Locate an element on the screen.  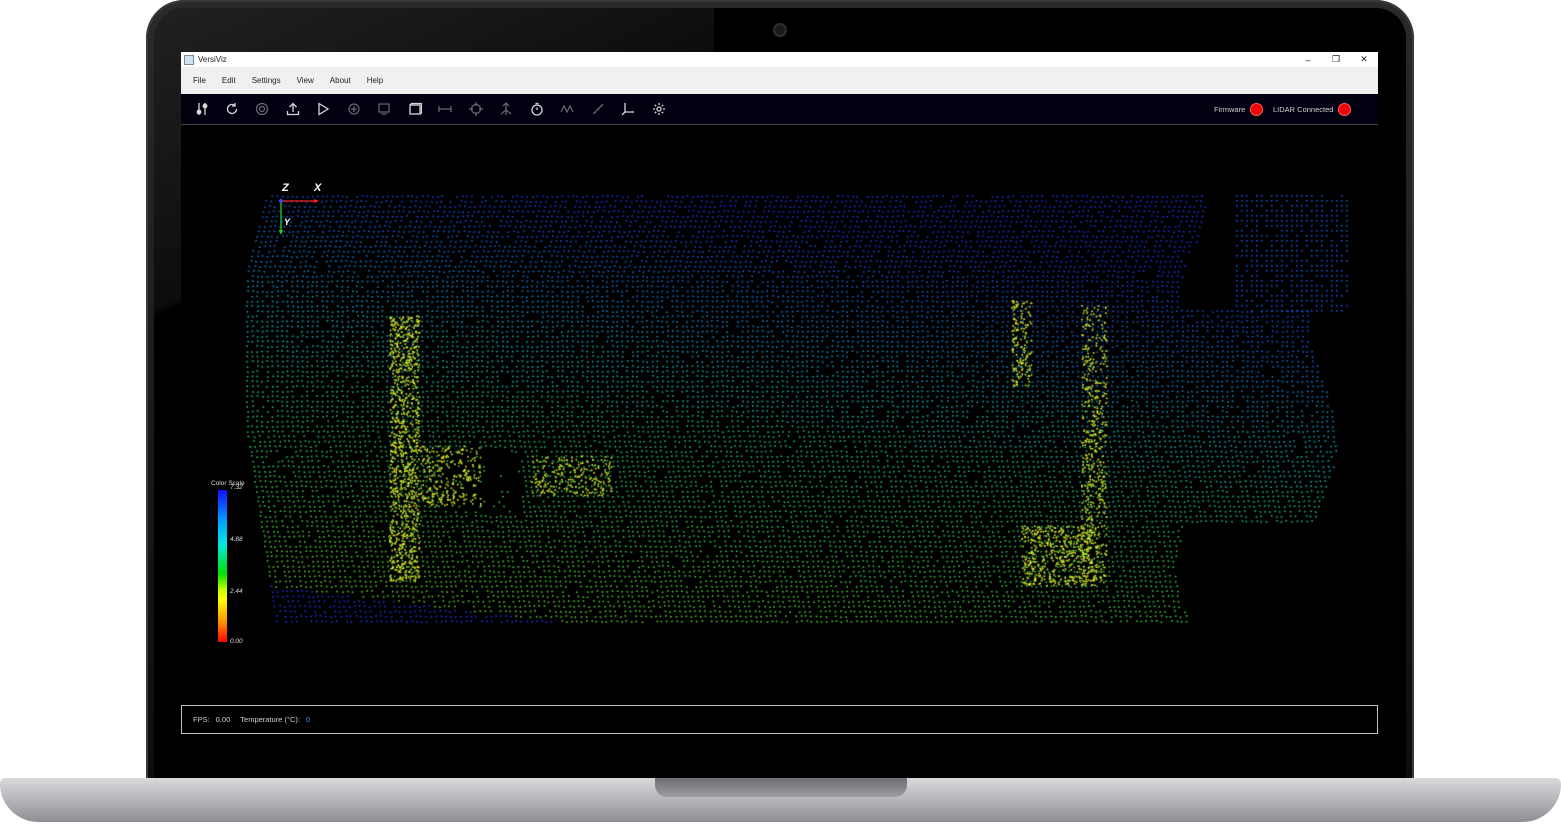
fps-label: FPS: is located at coordinates (201, 719).